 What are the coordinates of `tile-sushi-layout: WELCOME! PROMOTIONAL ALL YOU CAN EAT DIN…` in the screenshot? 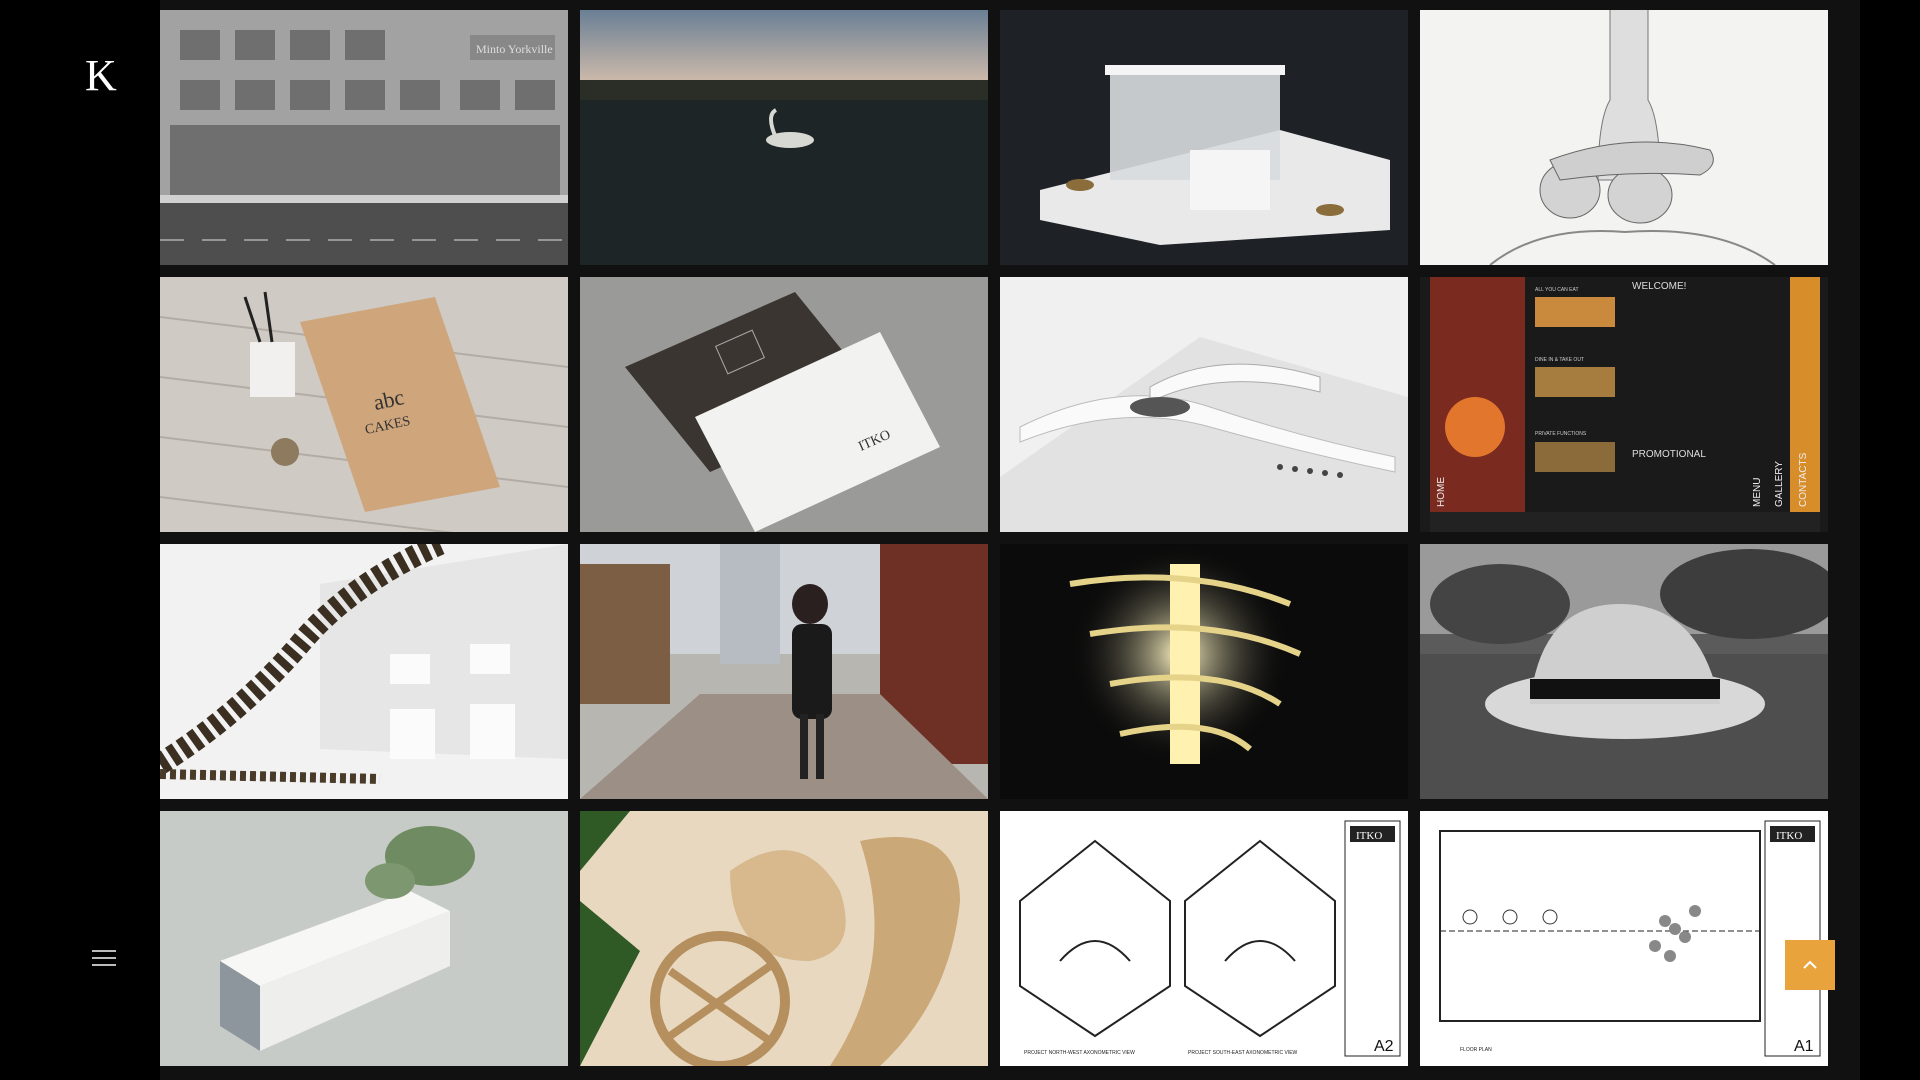 It's located at (1624, 404).